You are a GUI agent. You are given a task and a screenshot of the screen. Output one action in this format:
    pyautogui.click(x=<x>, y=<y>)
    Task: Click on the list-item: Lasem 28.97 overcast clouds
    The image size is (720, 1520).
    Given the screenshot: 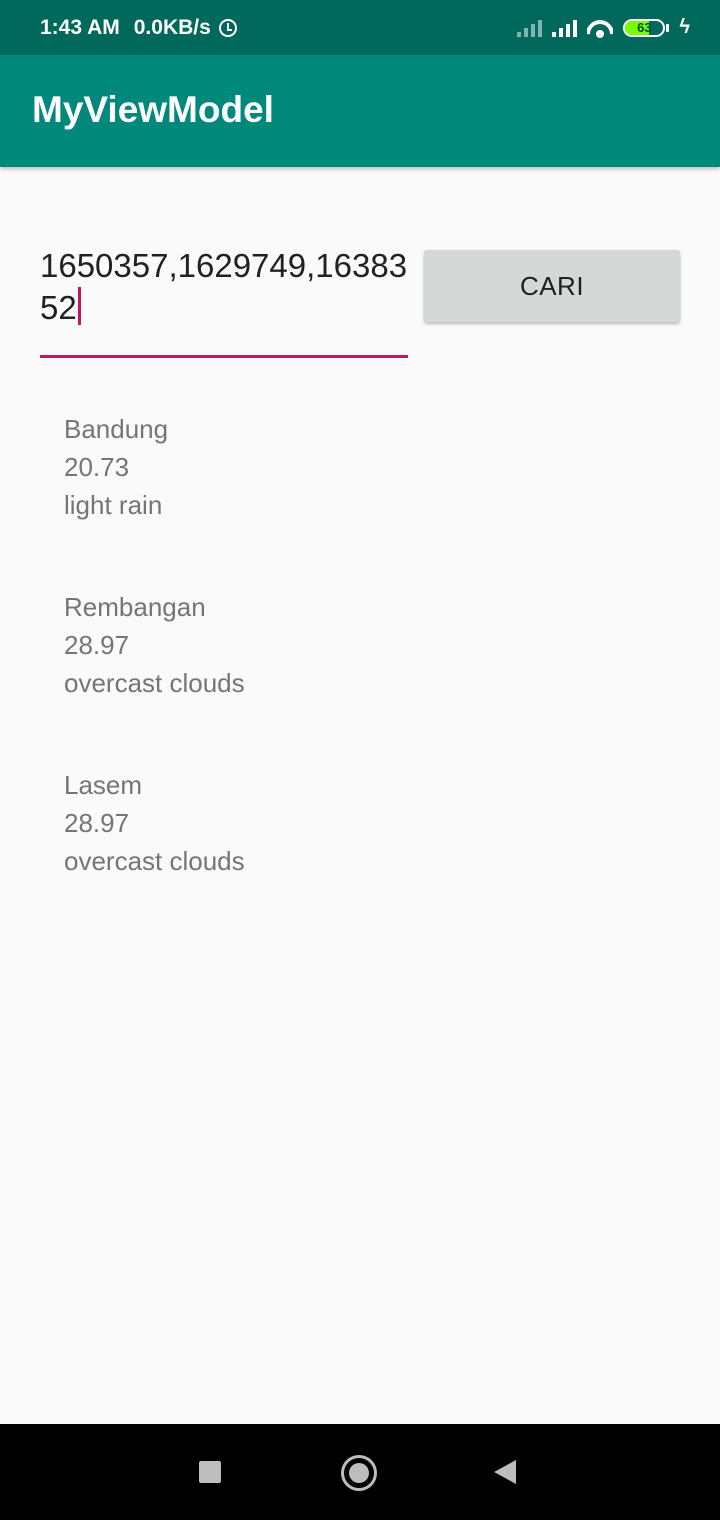 What is the action you would take?
    pyautogui.click(x=364, y=855)
    